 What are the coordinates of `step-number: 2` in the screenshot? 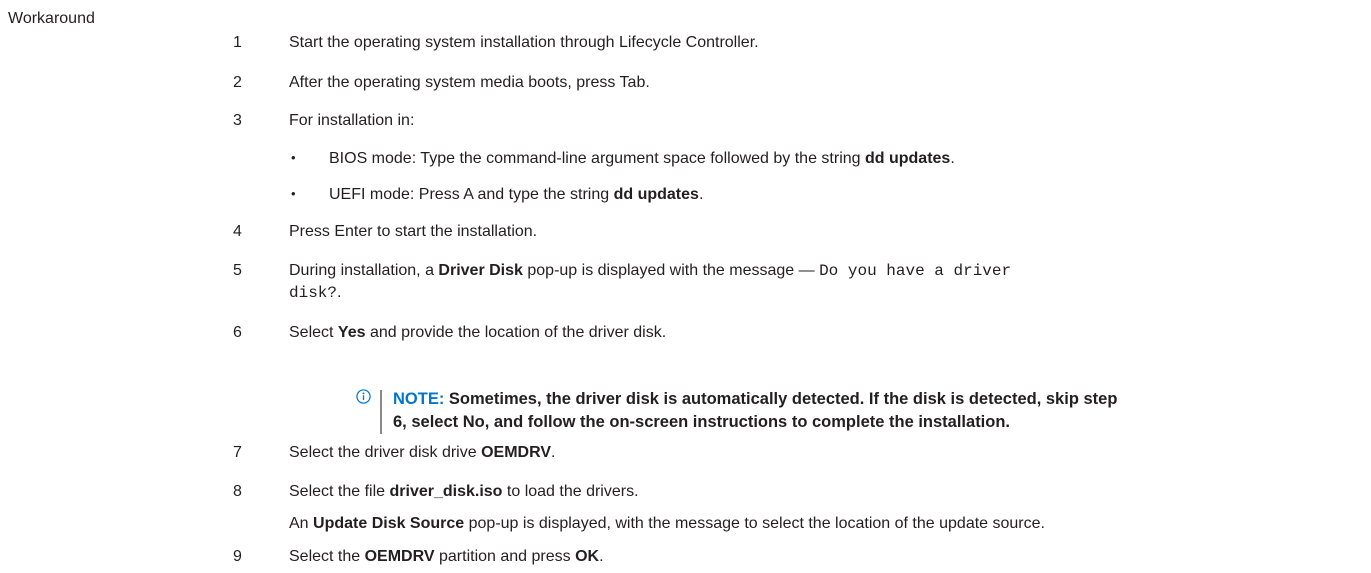 It's located at (237, 82).